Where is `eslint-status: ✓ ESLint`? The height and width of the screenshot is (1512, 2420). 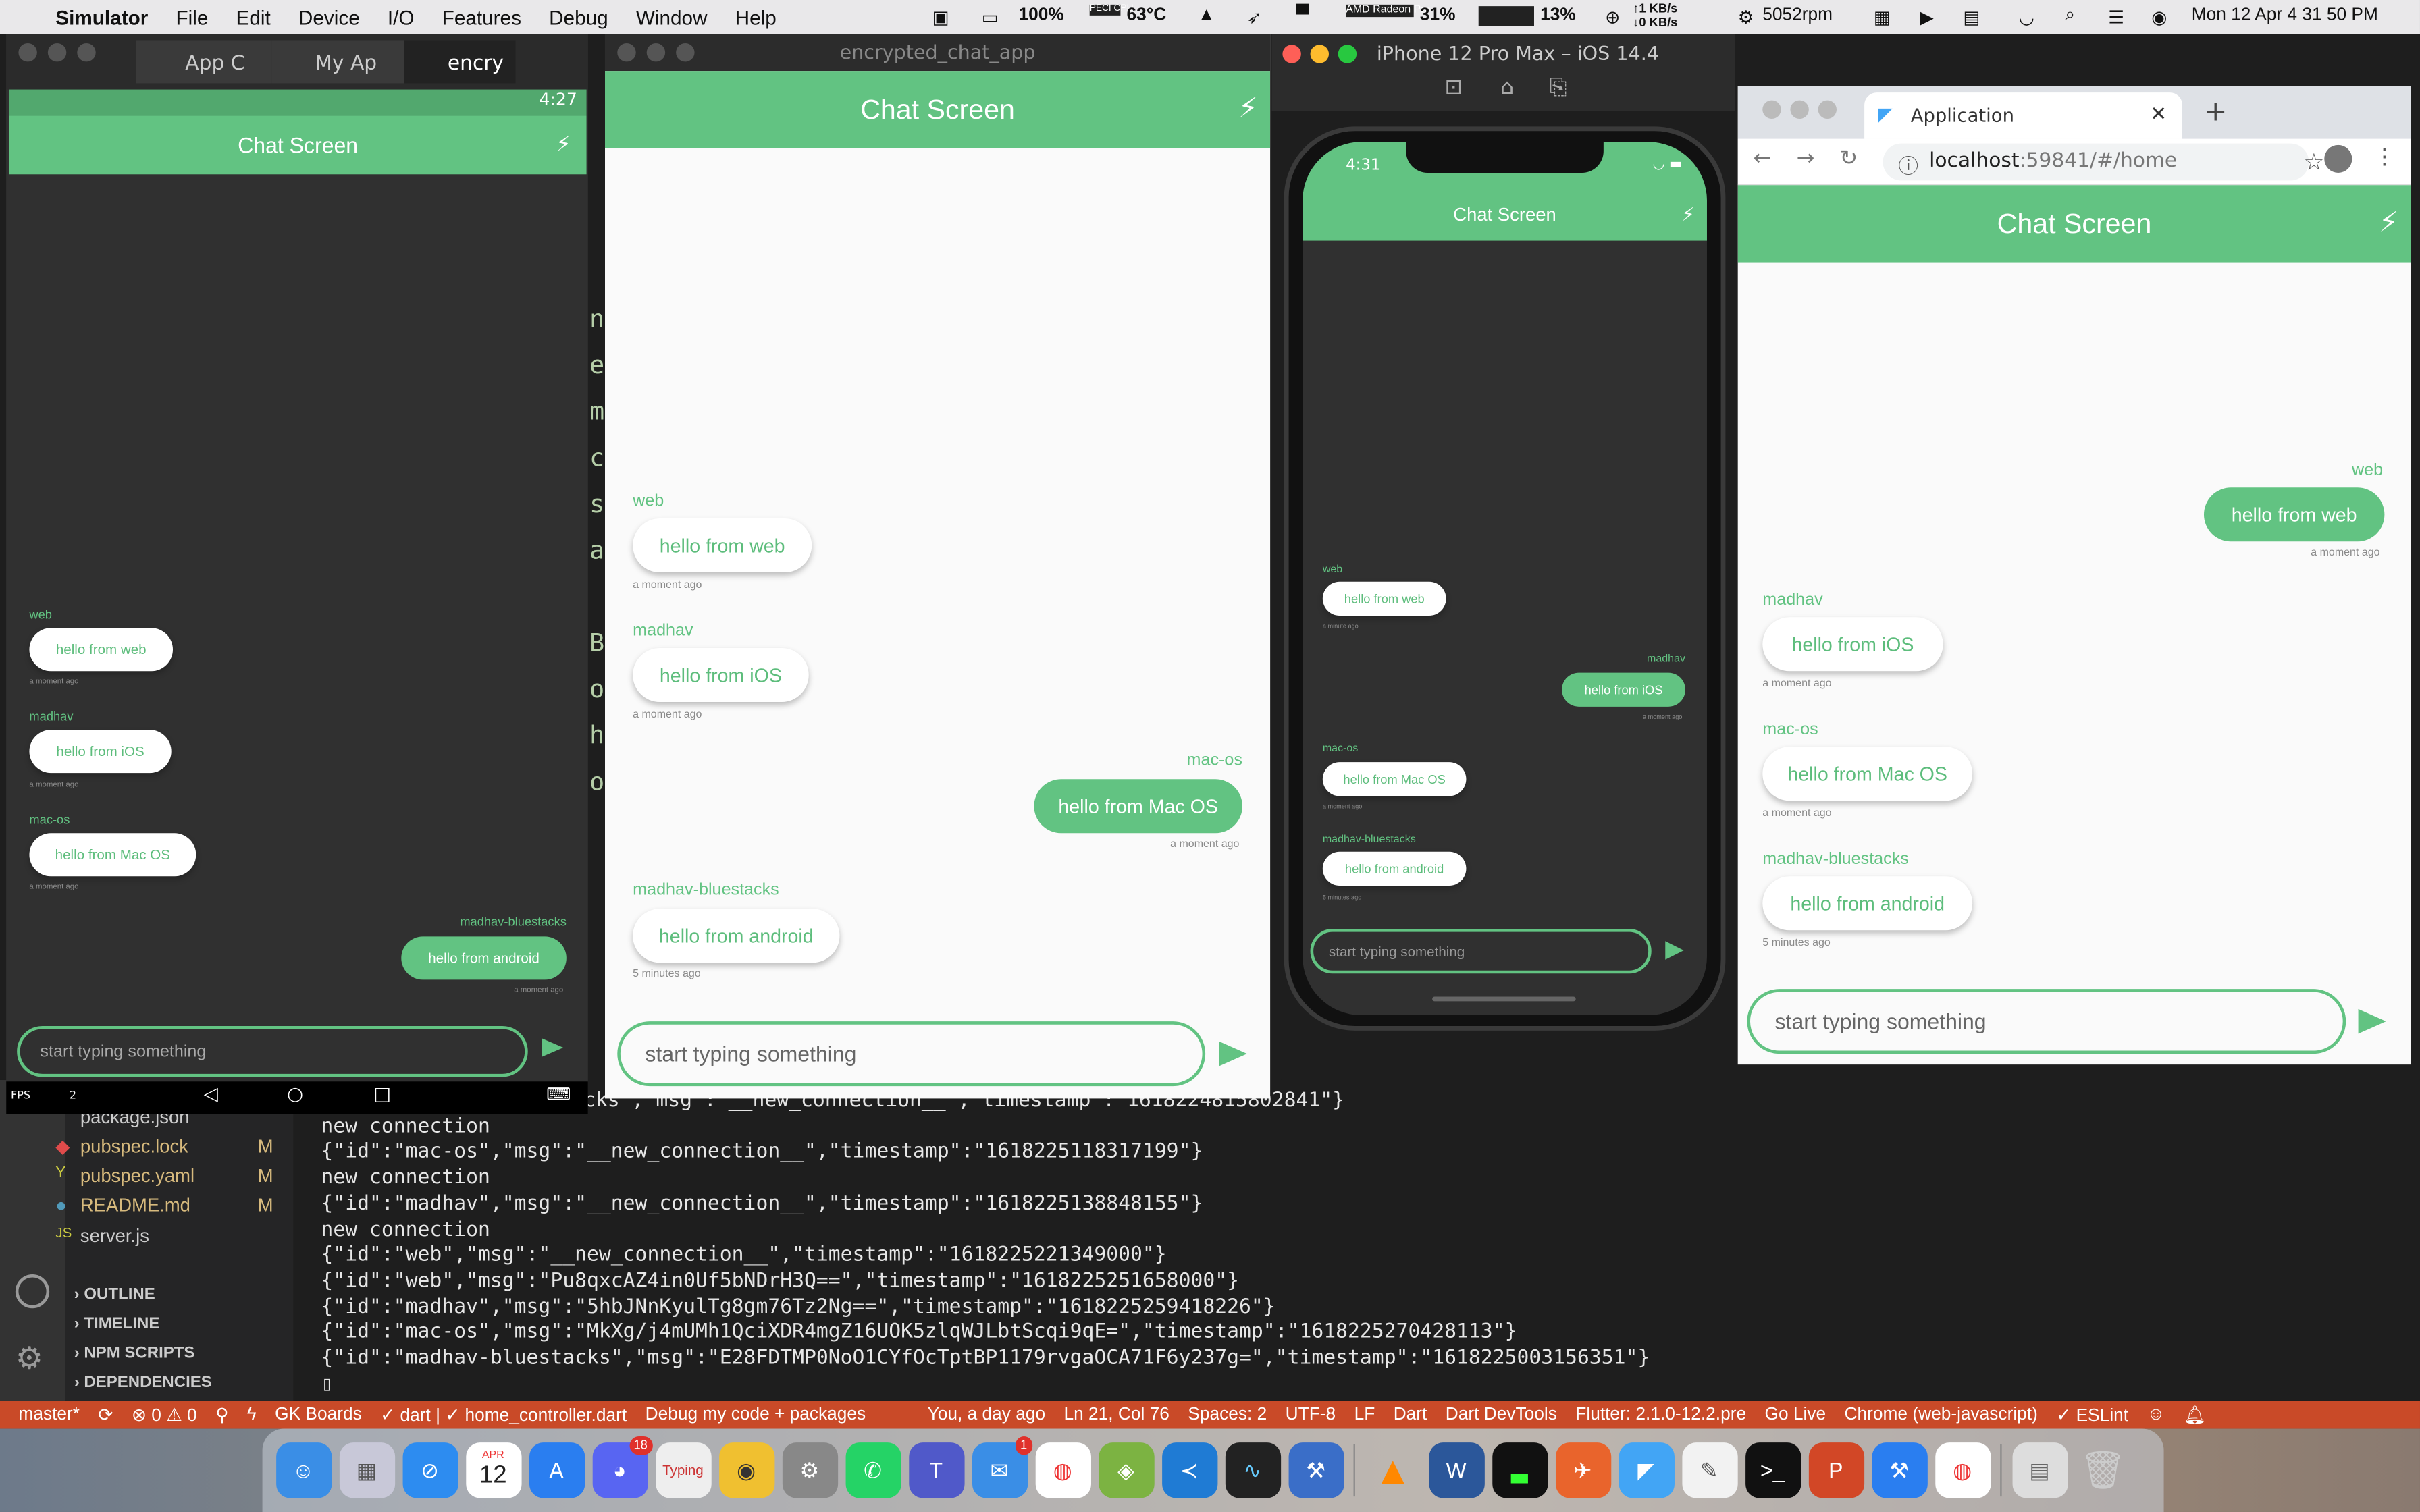
eslint-status: ✓ ESLint is located at coordinates (2092, 1415).